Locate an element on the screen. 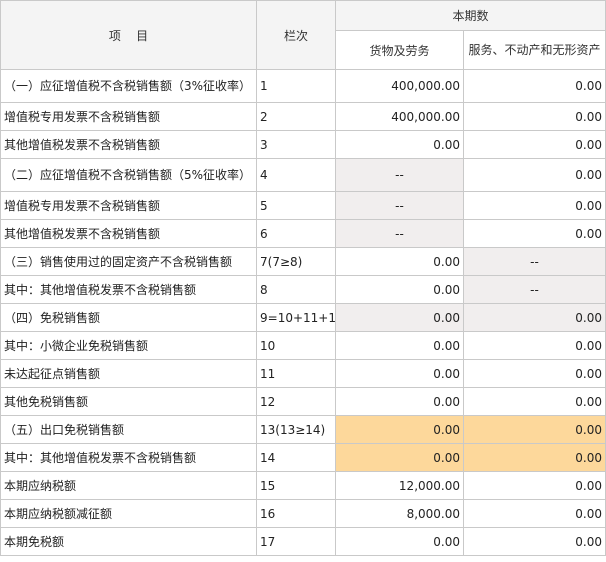  row-label: 本期应纳税额 is located at coordinates (128, 485).